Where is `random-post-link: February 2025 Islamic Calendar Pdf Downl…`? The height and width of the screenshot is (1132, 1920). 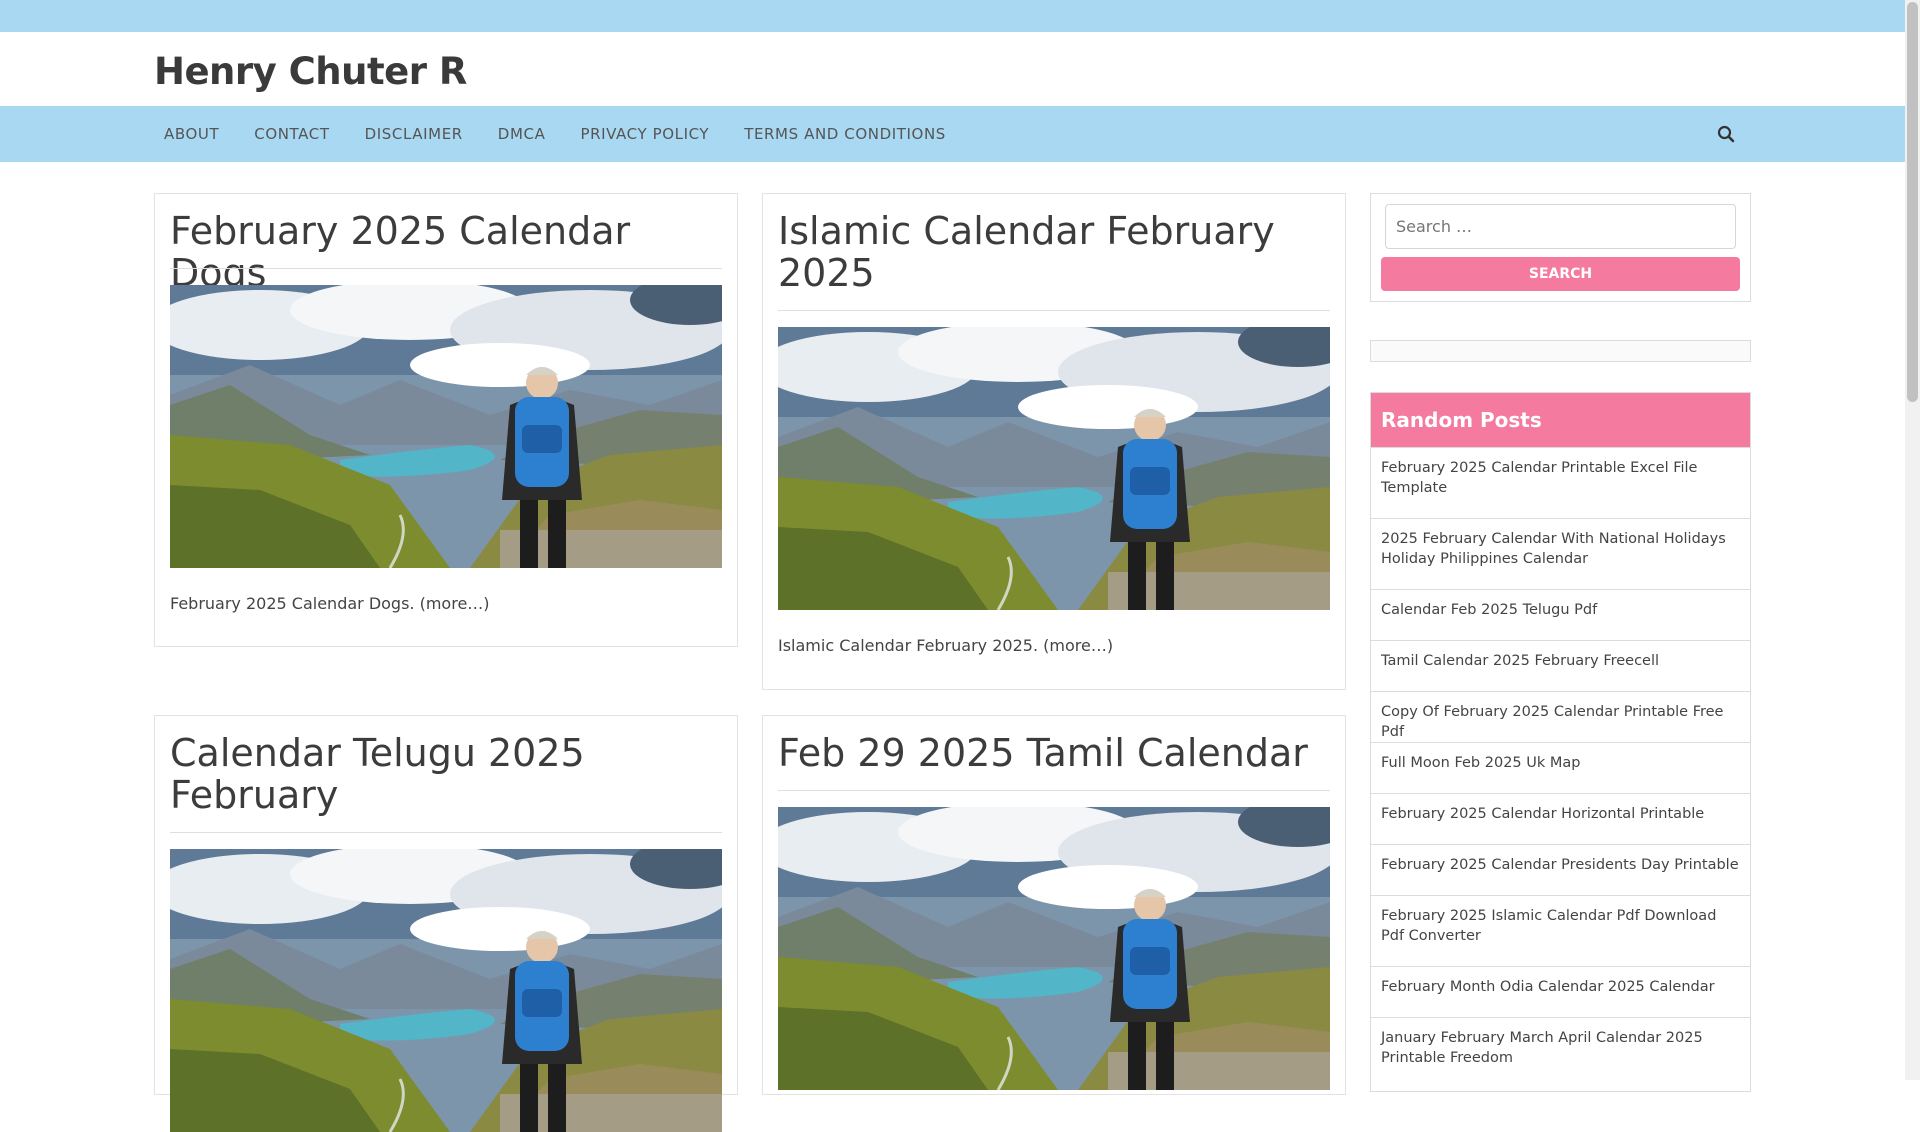 random-post-link: February 2025 Islamic Calendar Pdf Downl… is located at coordinates (1560, 930).